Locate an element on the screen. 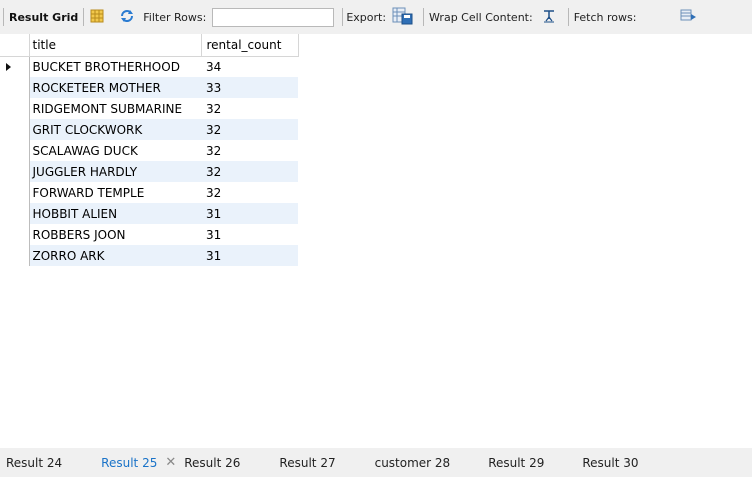 This screenshot has width=752, height=477. table-row: ROCKETEER MOTHER 33 is located at coordinates (149, 87).